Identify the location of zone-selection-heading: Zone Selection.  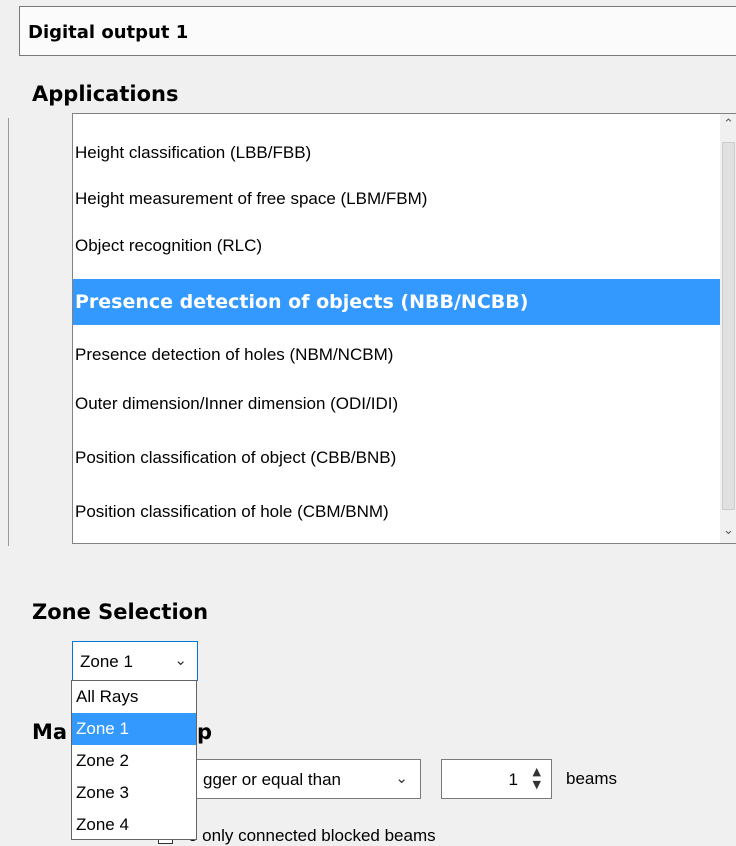
(120, 612).